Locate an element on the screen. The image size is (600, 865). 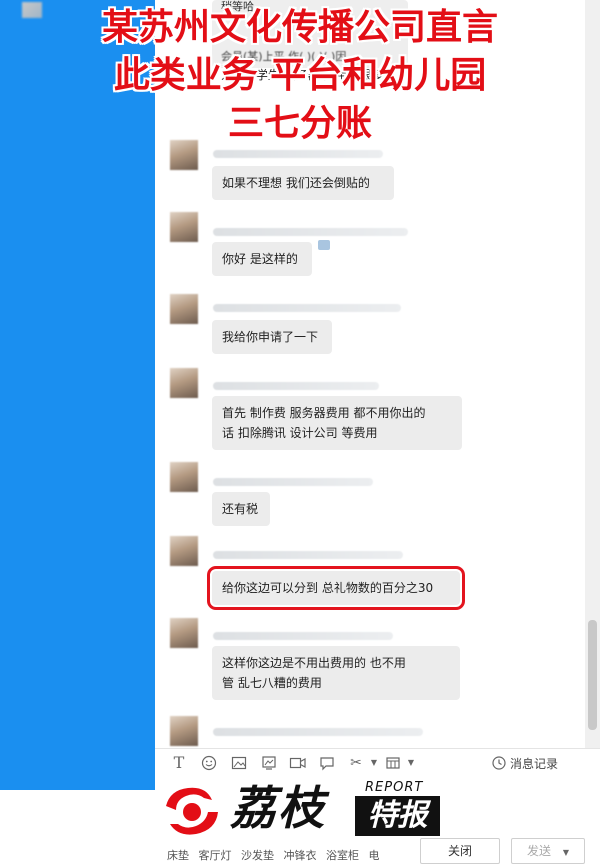
message-bubble: 这样你这边是不用出费用的 也不用 管 乱七八糟的费用 is located at coordinates (336, 673).